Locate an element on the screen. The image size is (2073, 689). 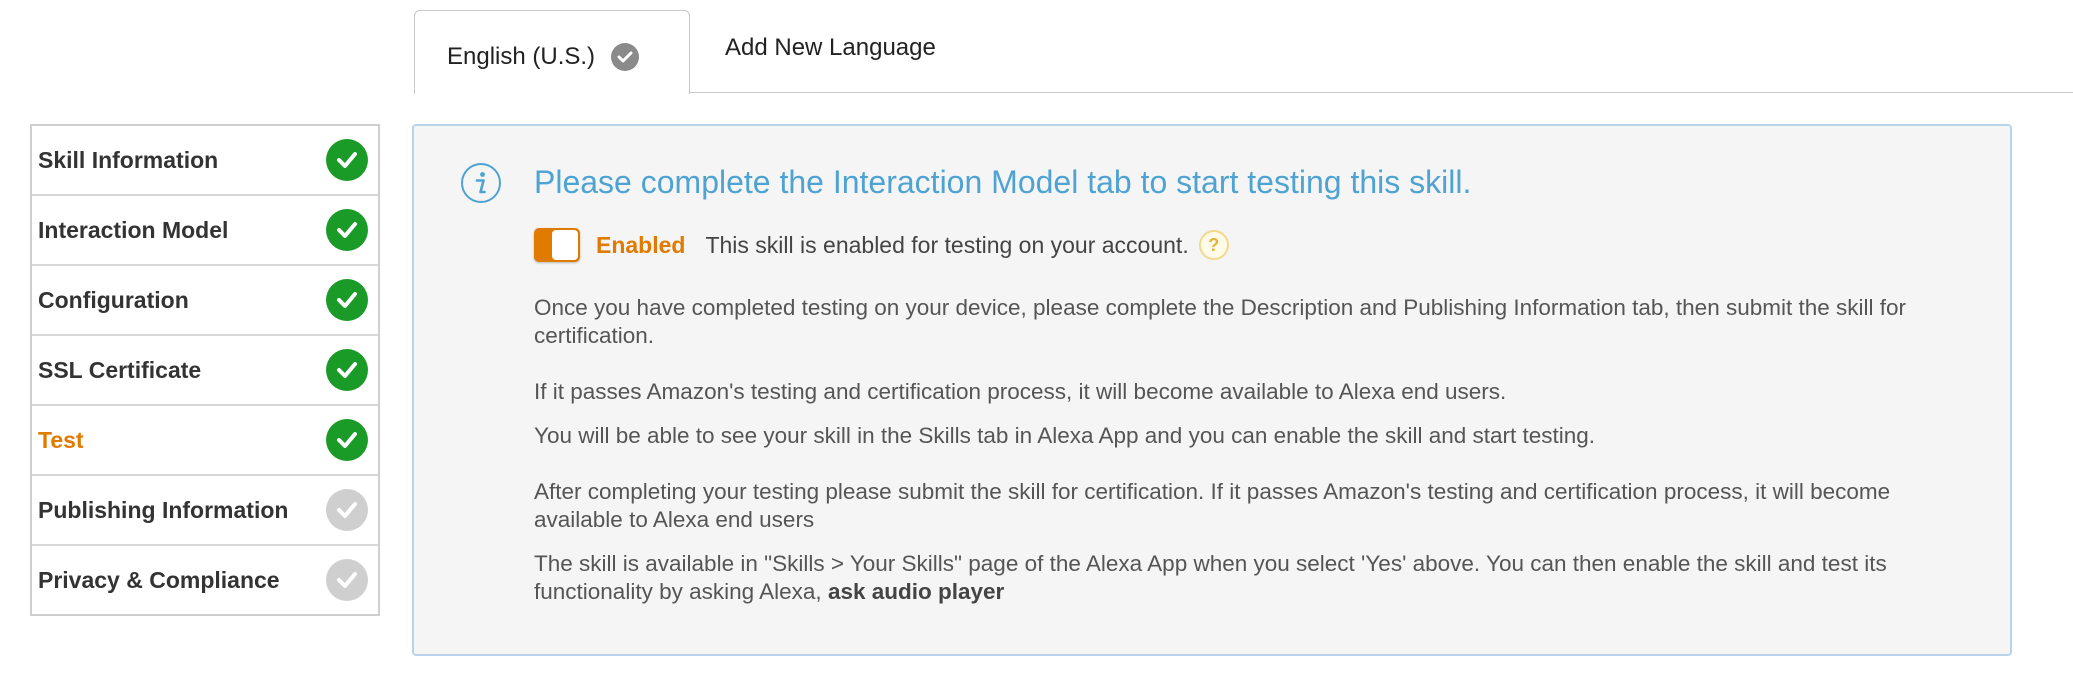
nav-item-label: Test is located at coordinates (61, 439).